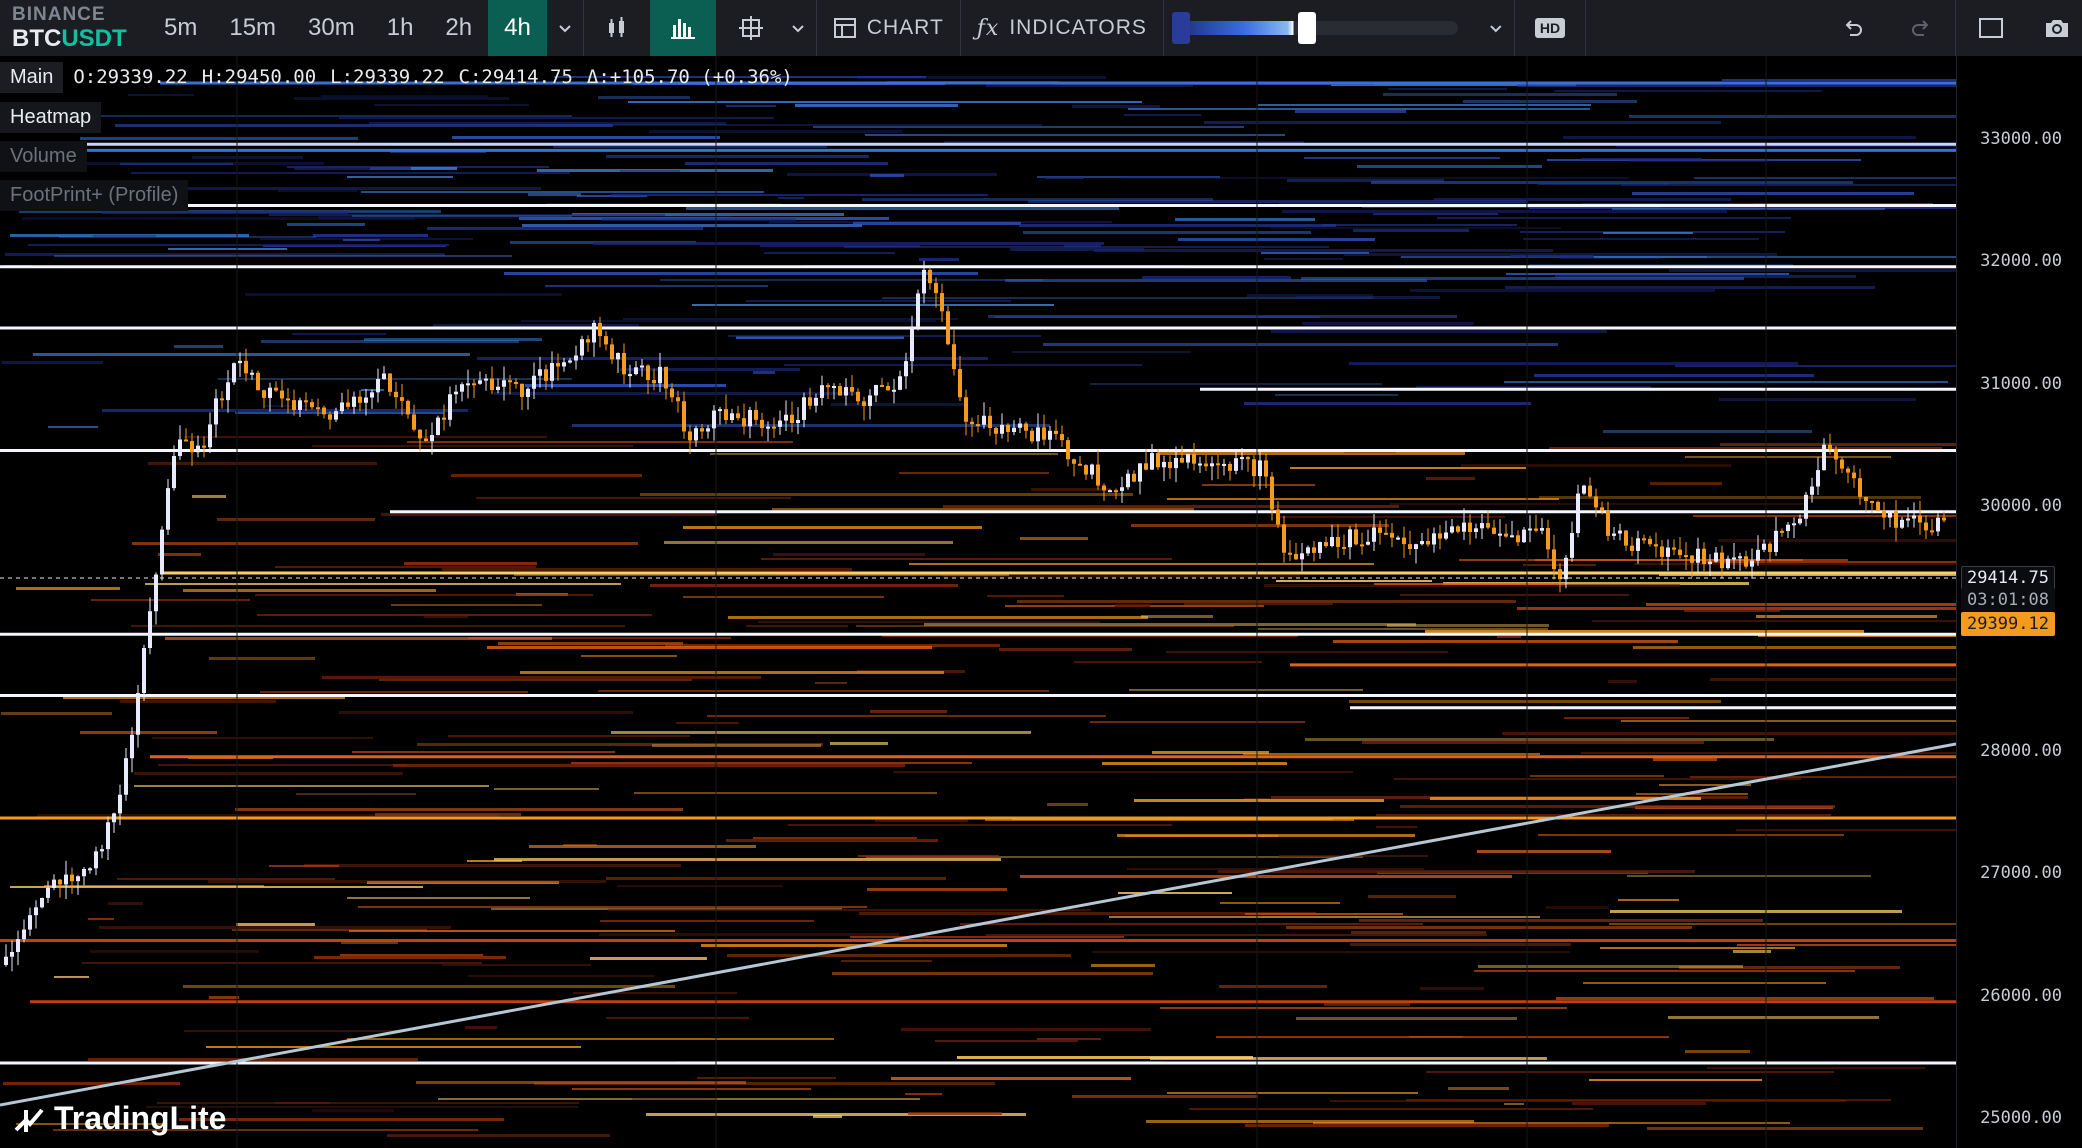 Image resolution: width=2082 pixels, height=1148 pixels. Describe the element at coordinates (2054, 28) in the screenshot. I see `screenshot-button` at that location.